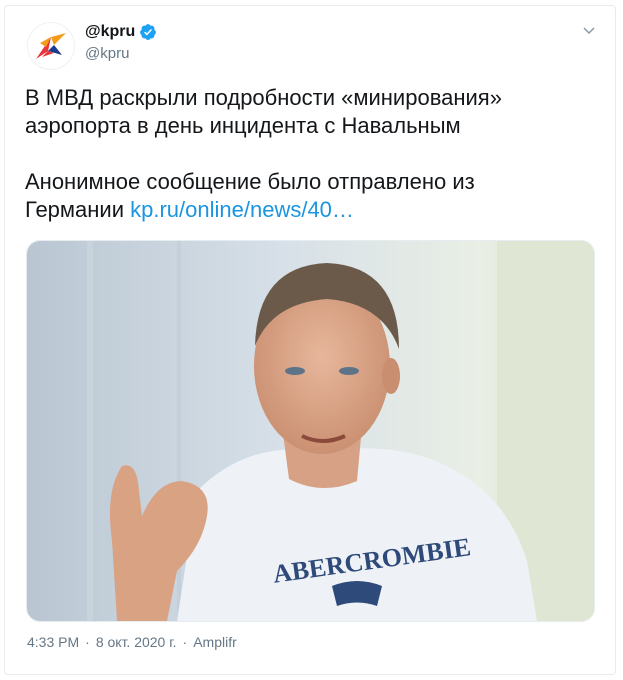  I want to click on tweet-text-line-1: В МВД раскрыли подробности «минирования», so click(263, 97).